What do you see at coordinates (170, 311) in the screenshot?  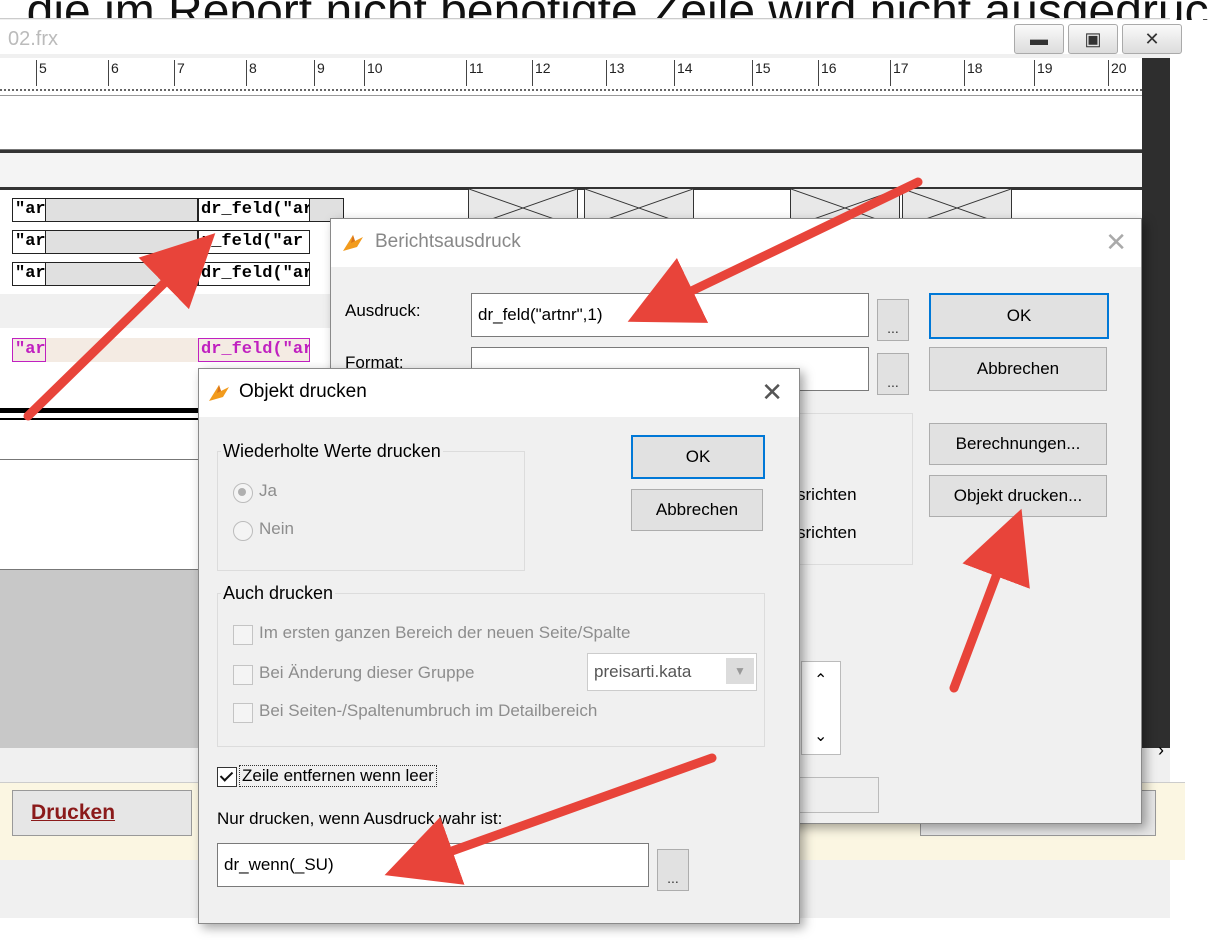 I see `report-spacer-row` at bounding box center [170, 311].